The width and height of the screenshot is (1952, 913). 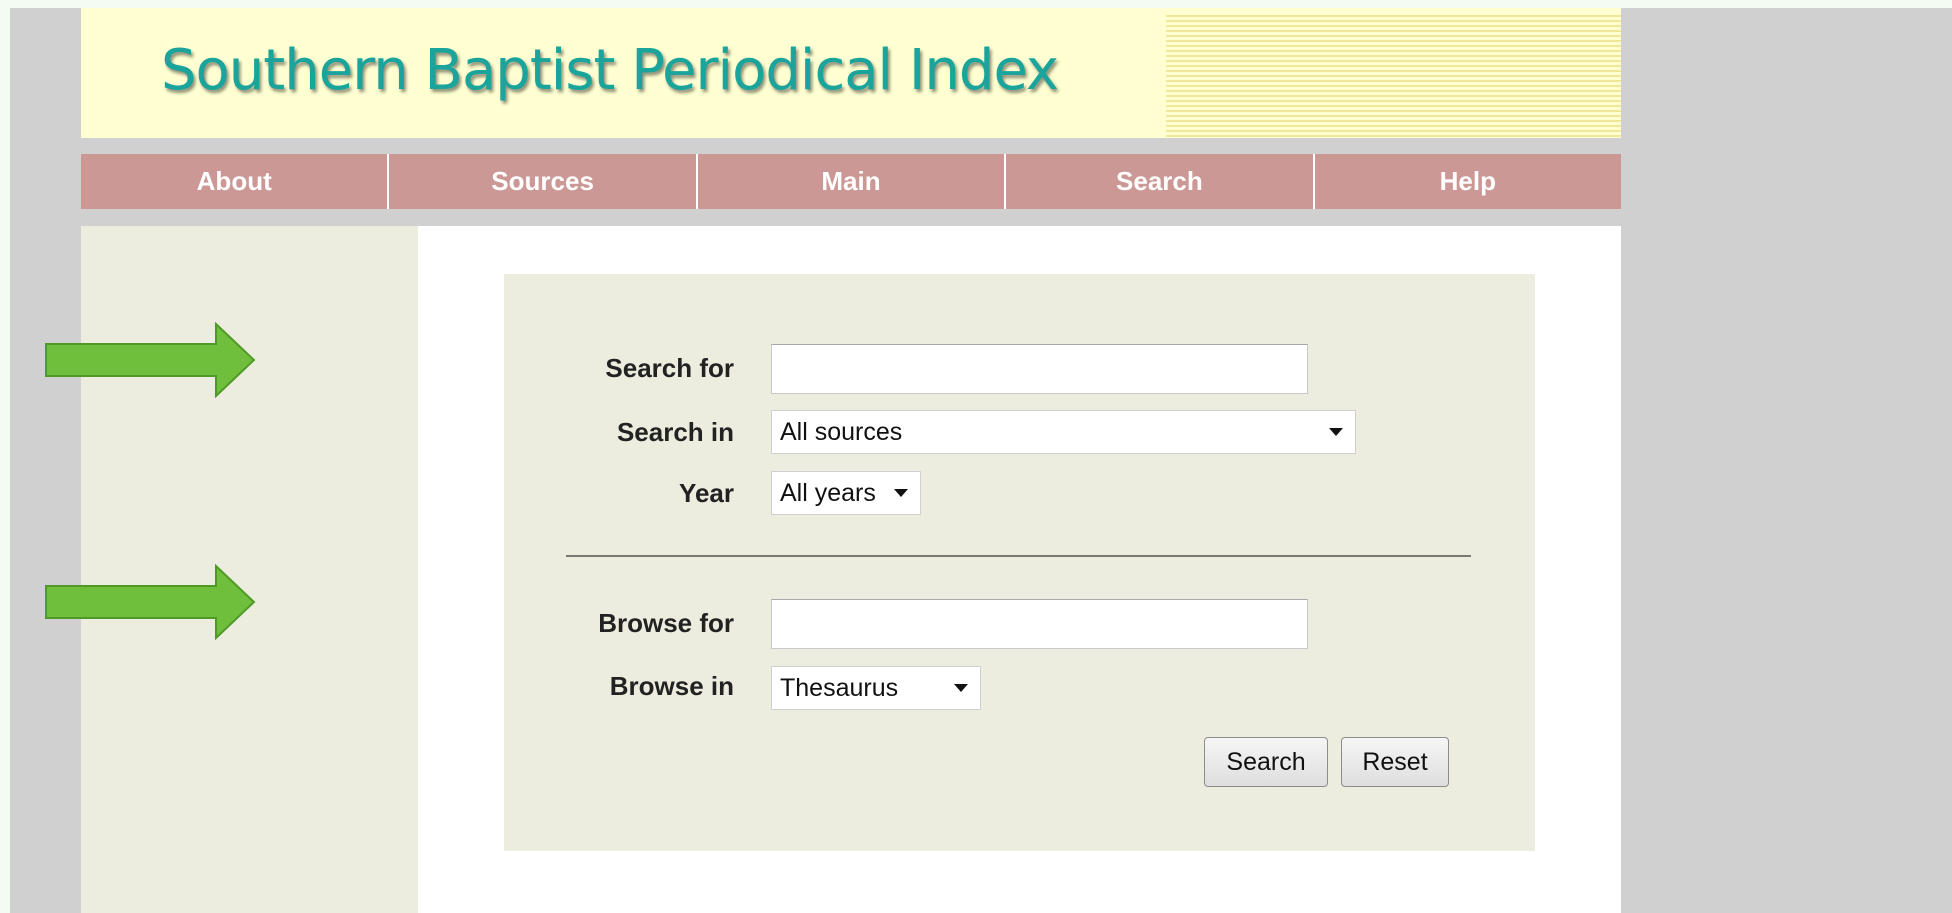 I want to click on main-navigation: About Sources Main Search Help, so click(x=851, y=181).